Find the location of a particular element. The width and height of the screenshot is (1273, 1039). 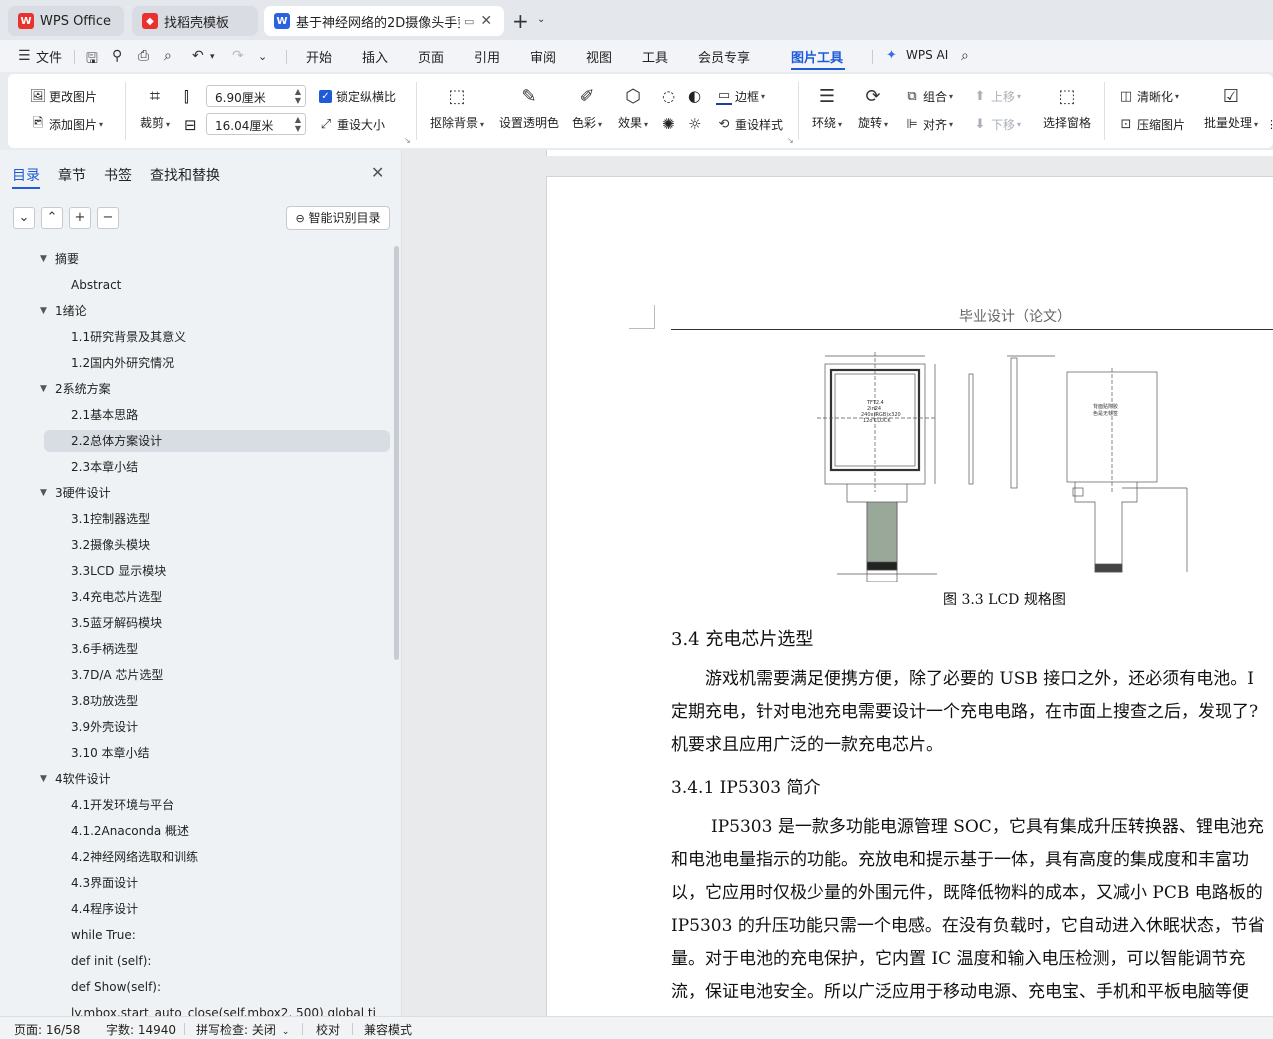

reset-size-button: ⤢ 重设大小 is located at coordinates (351, 124).